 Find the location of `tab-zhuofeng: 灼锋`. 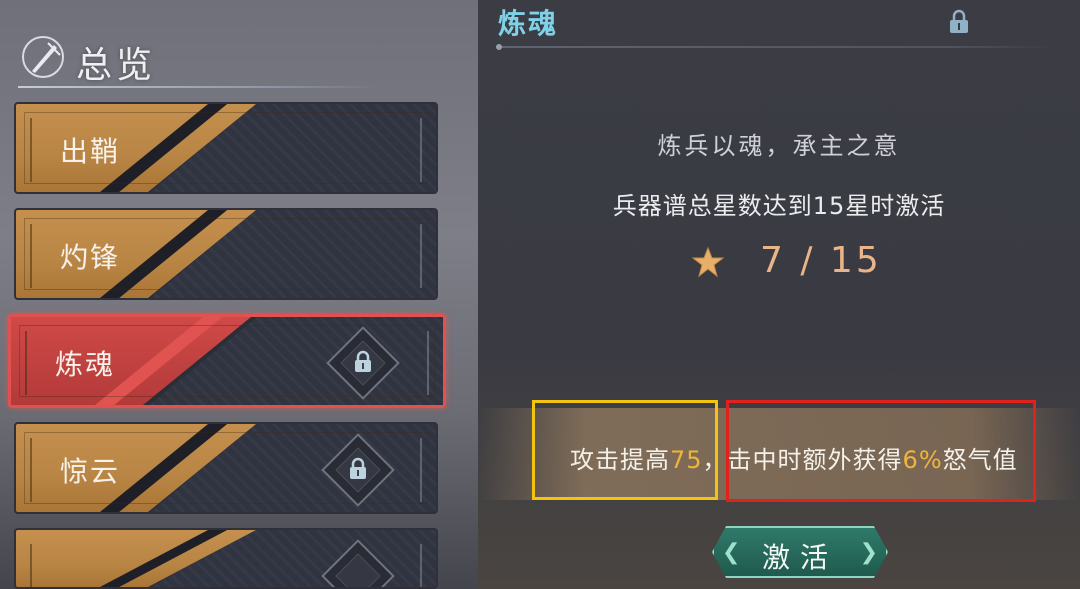

tab-zhuofeng: 灼锋 is located at coordinates (226, 254).